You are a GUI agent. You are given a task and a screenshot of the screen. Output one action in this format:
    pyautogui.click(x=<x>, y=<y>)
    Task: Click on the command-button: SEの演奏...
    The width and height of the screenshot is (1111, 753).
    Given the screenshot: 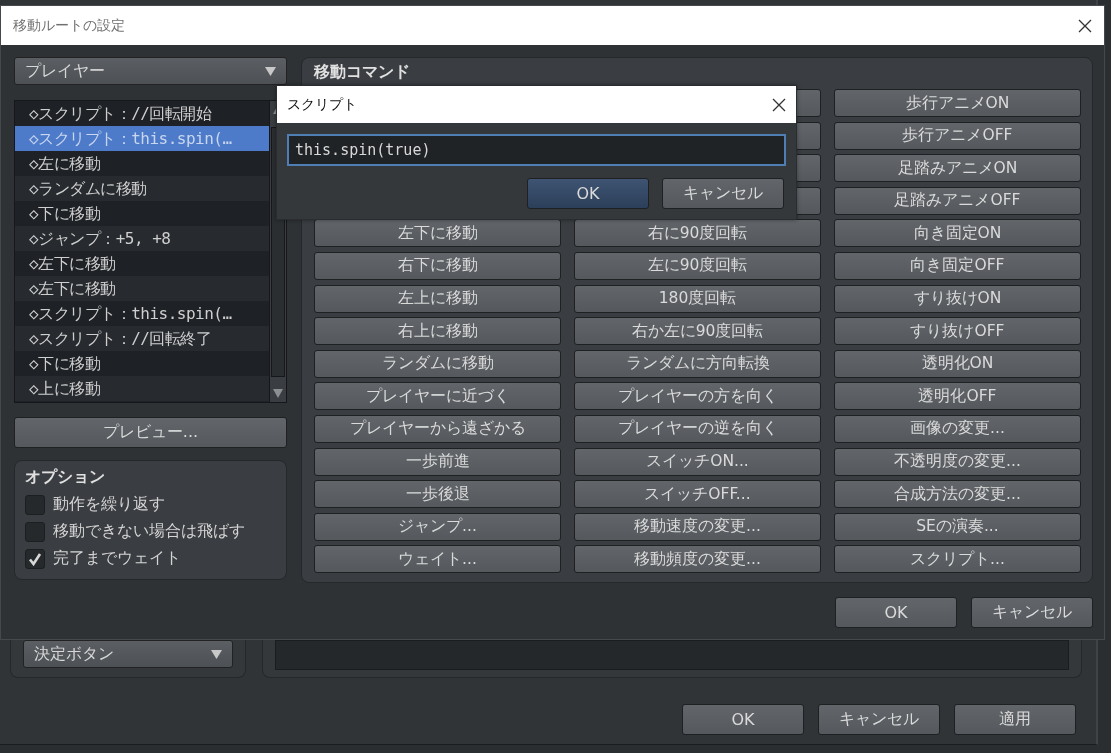 What is the action you would take?
    pyautogui.click(x=957, y=526)
    